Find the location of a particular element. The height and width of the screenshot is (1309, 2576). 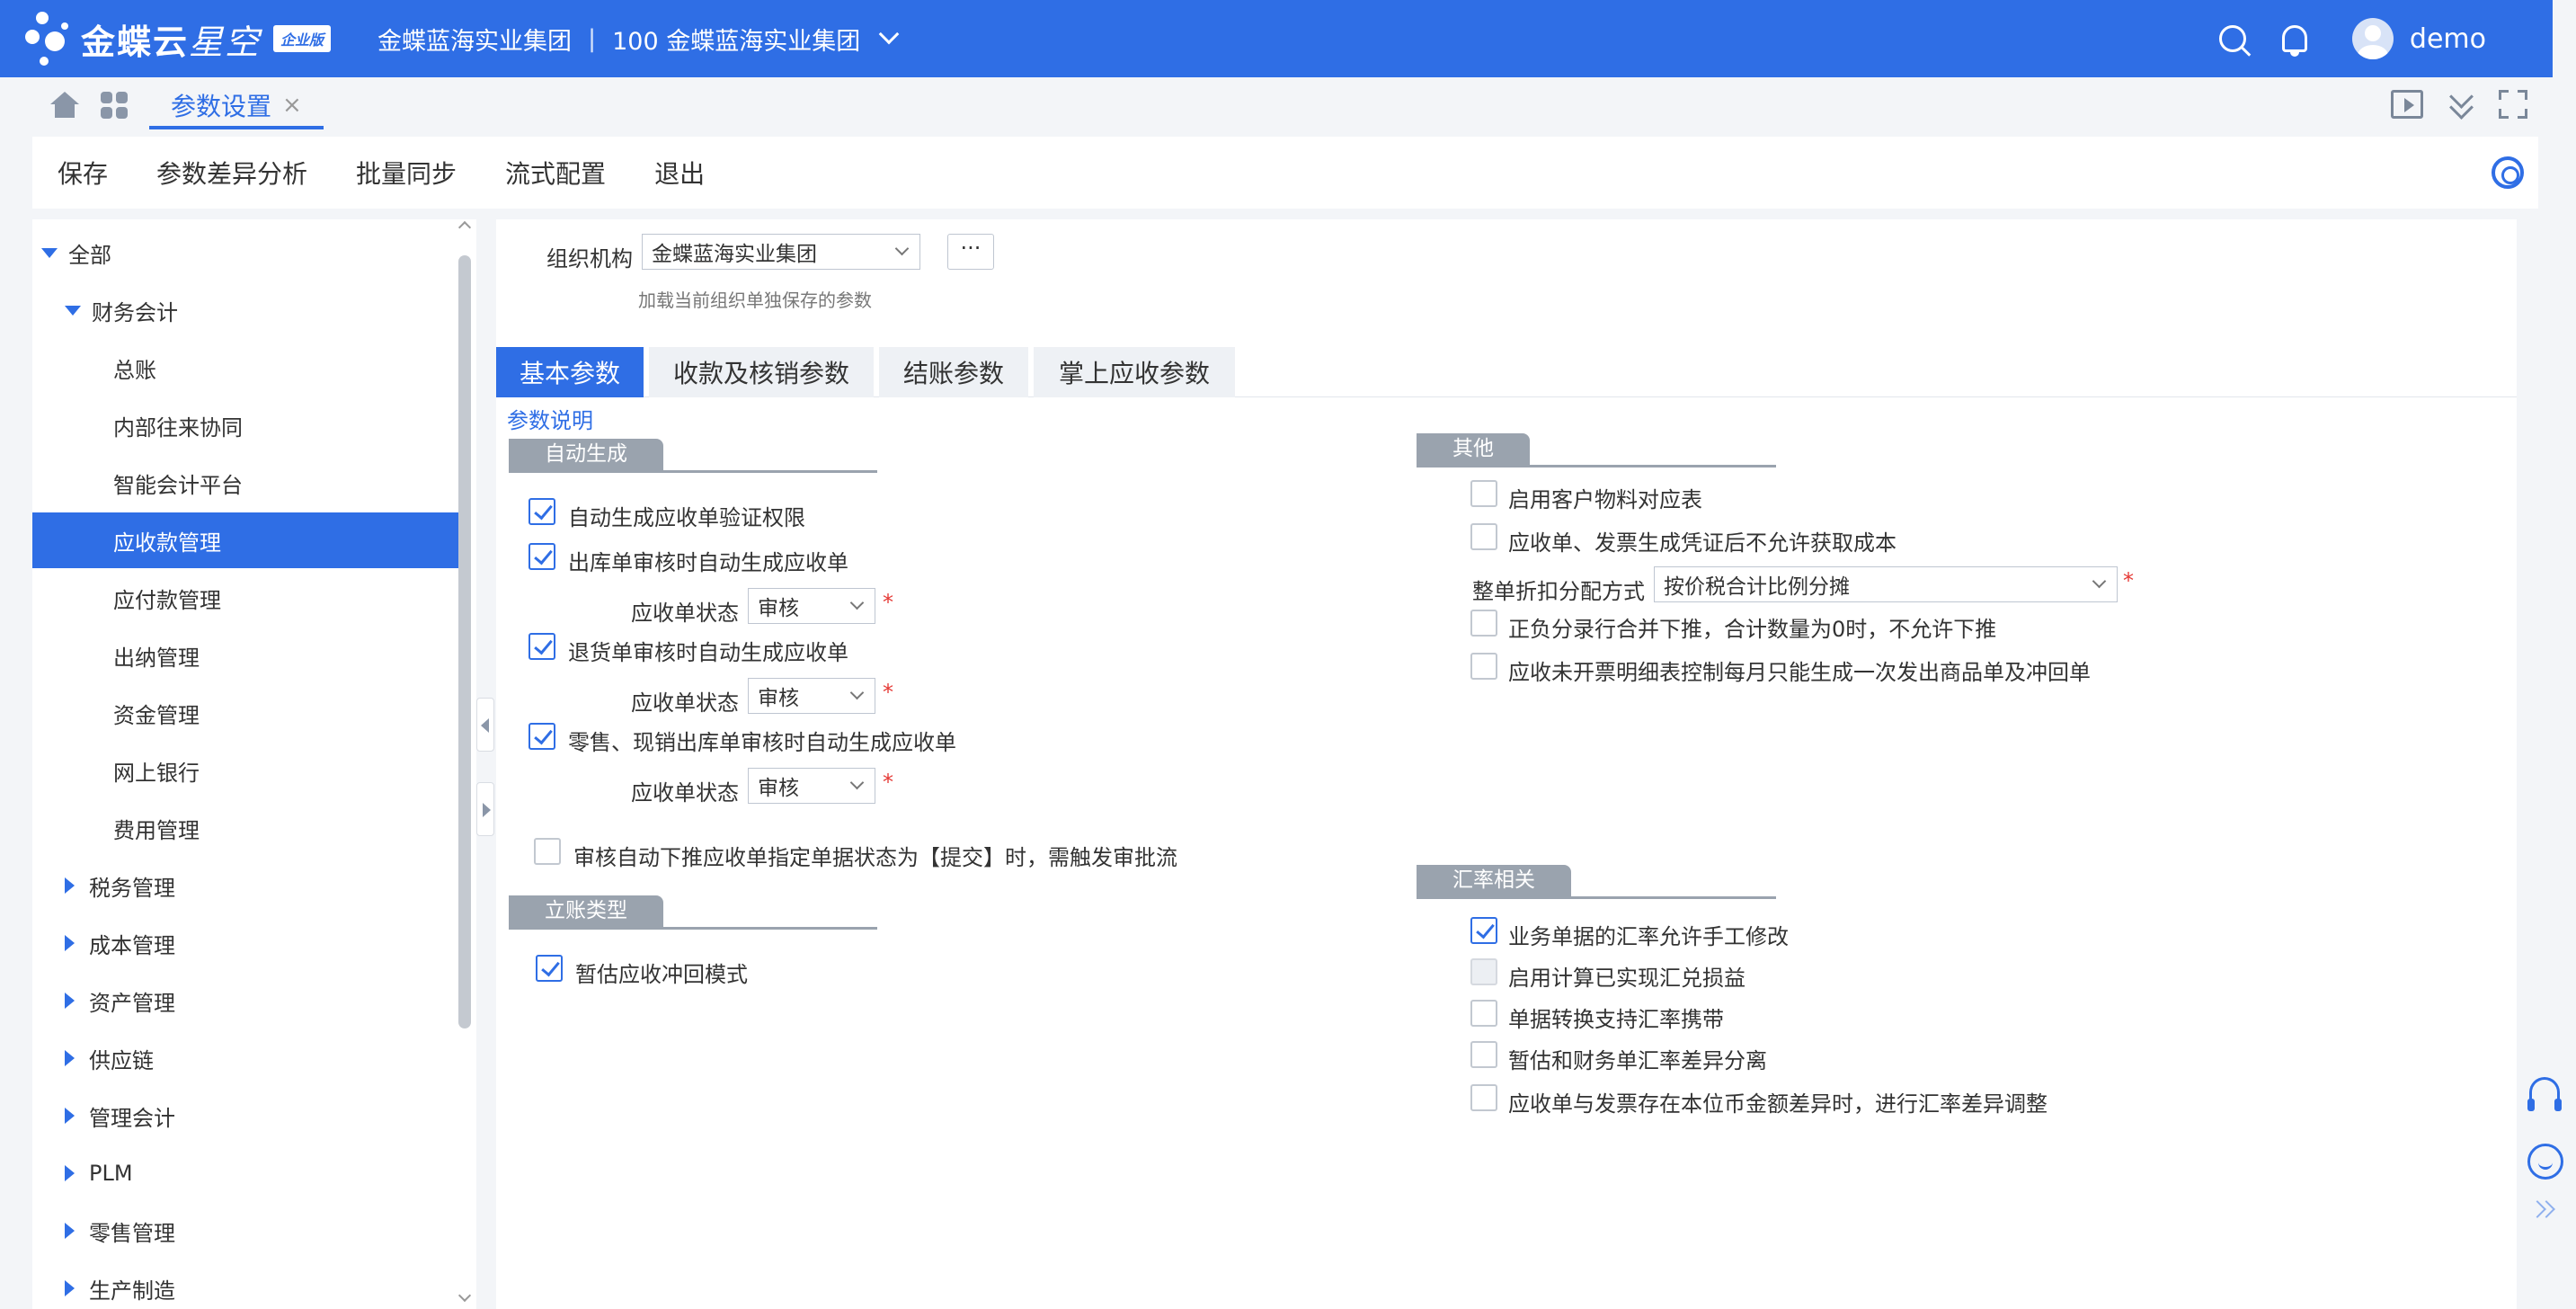

checkbox-manual-rate is located at coordinates (1483, 930).